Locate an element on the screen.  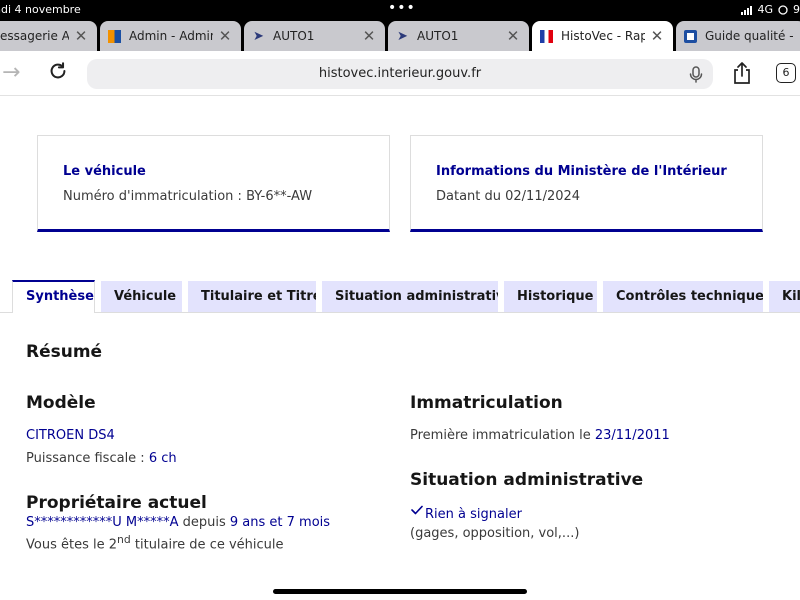
browser-tab-messagerie: essagerie AUTO1 ✕ is located at coordinates (48, 36).